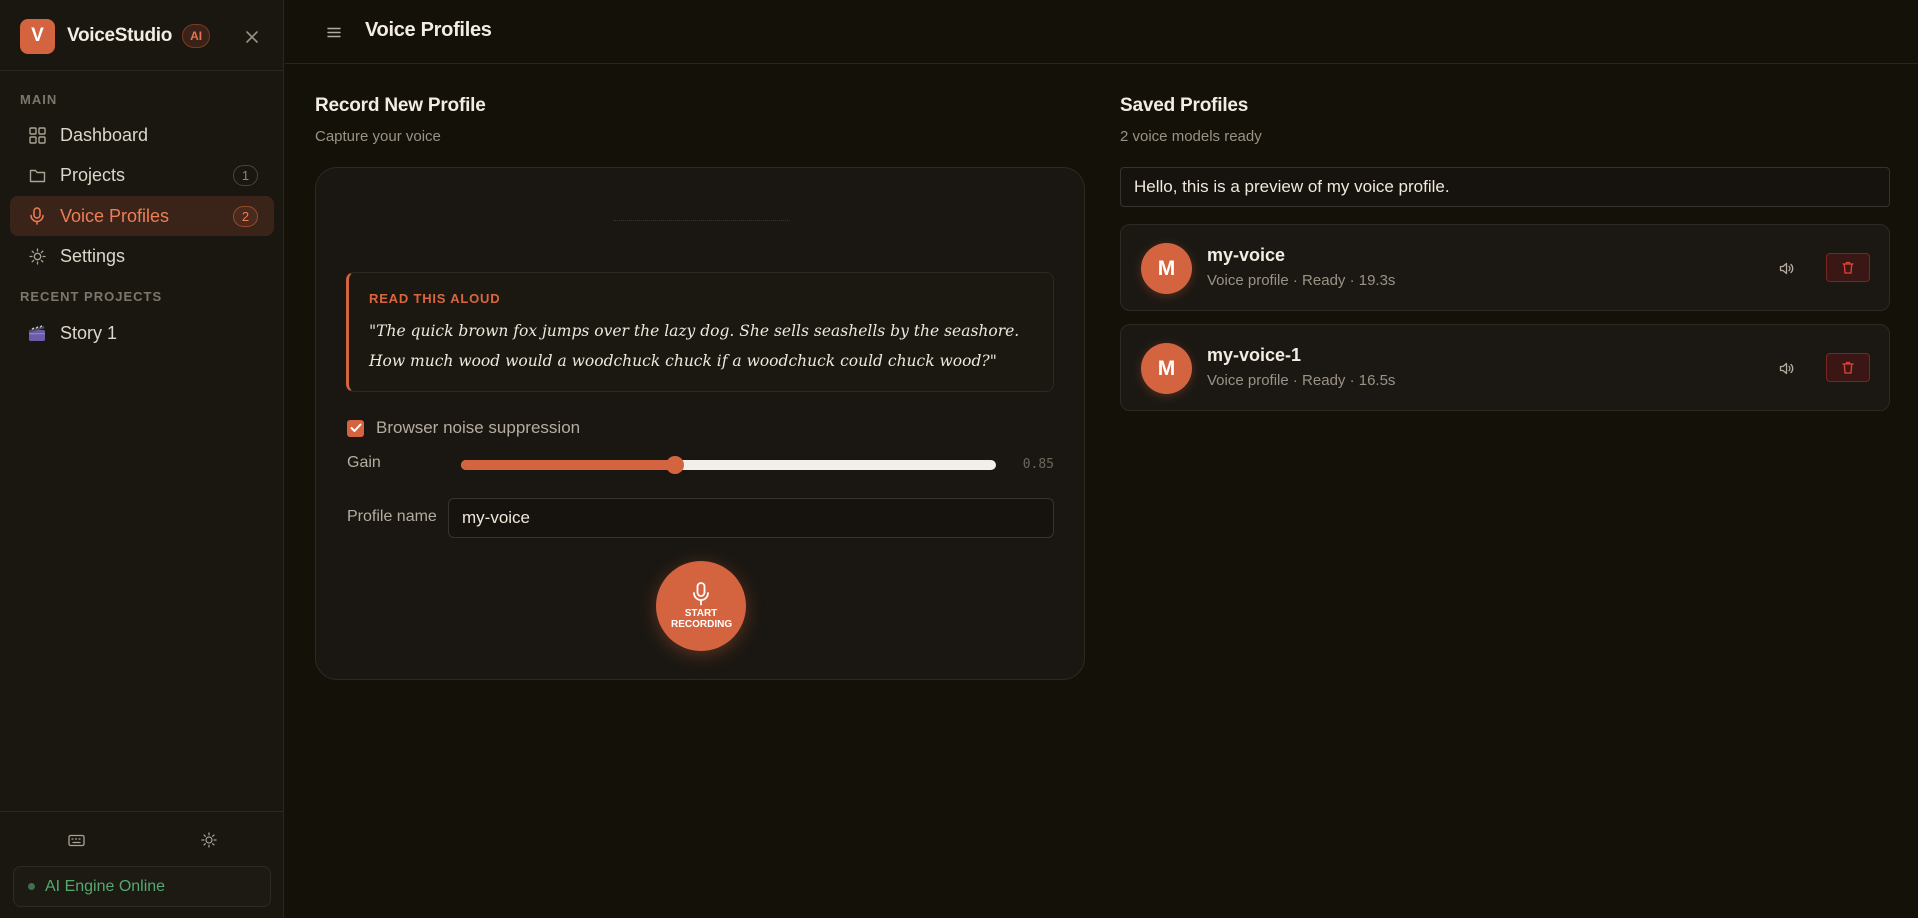 The height and width of the screenshot is (918, 1918). I want to click on profile-name: my-voice-1, so click(1254, 355).